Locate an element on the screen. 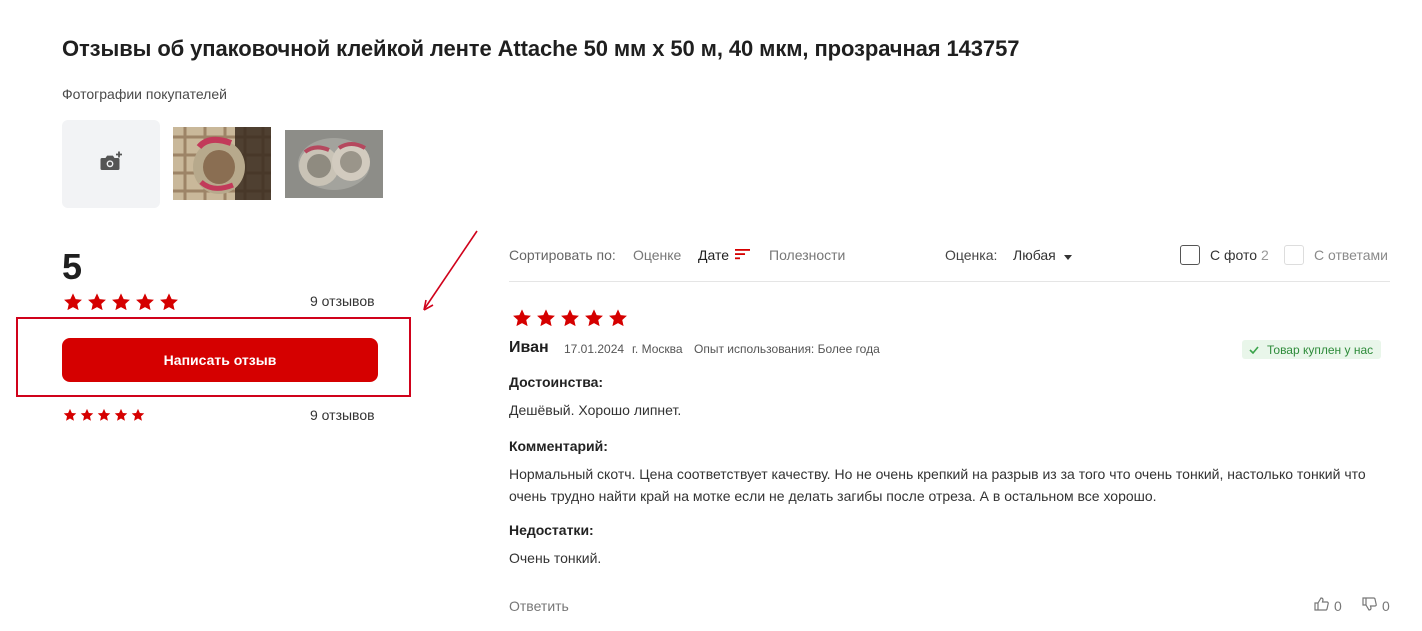 The image size is (1422, 631). rating-stars is located at coordinates (121, 302).